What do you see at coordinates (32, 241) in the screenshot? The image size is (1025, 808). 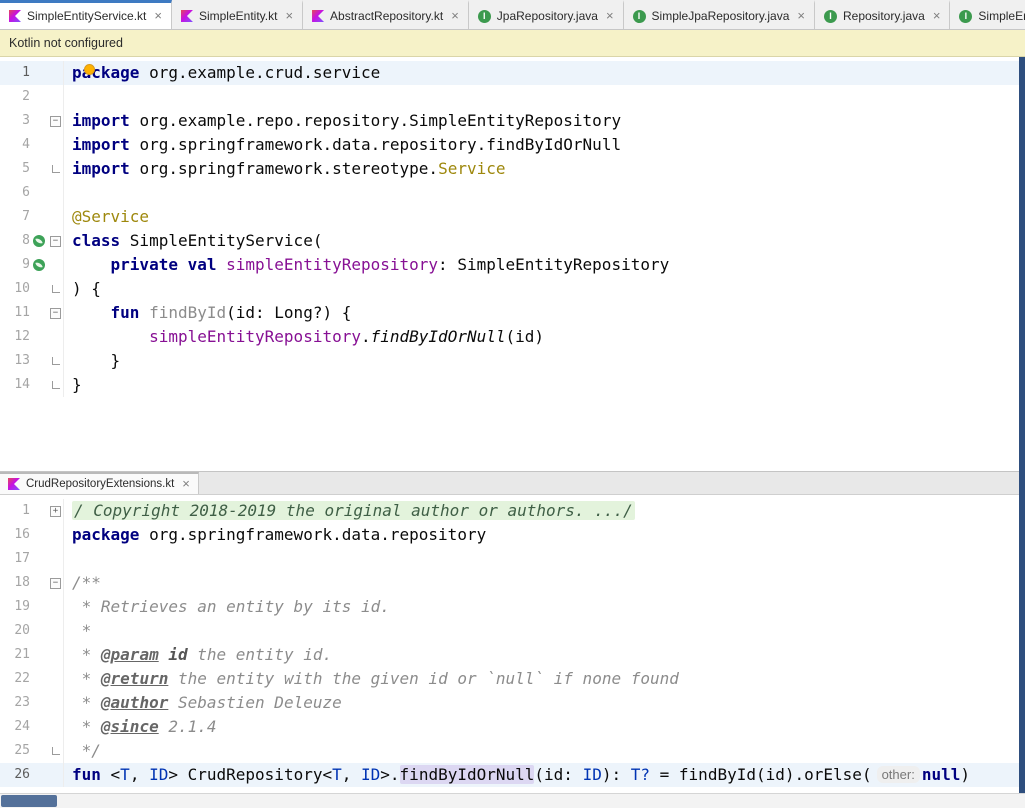 I see `gutter: 8−` at bounding box center [32, 241].